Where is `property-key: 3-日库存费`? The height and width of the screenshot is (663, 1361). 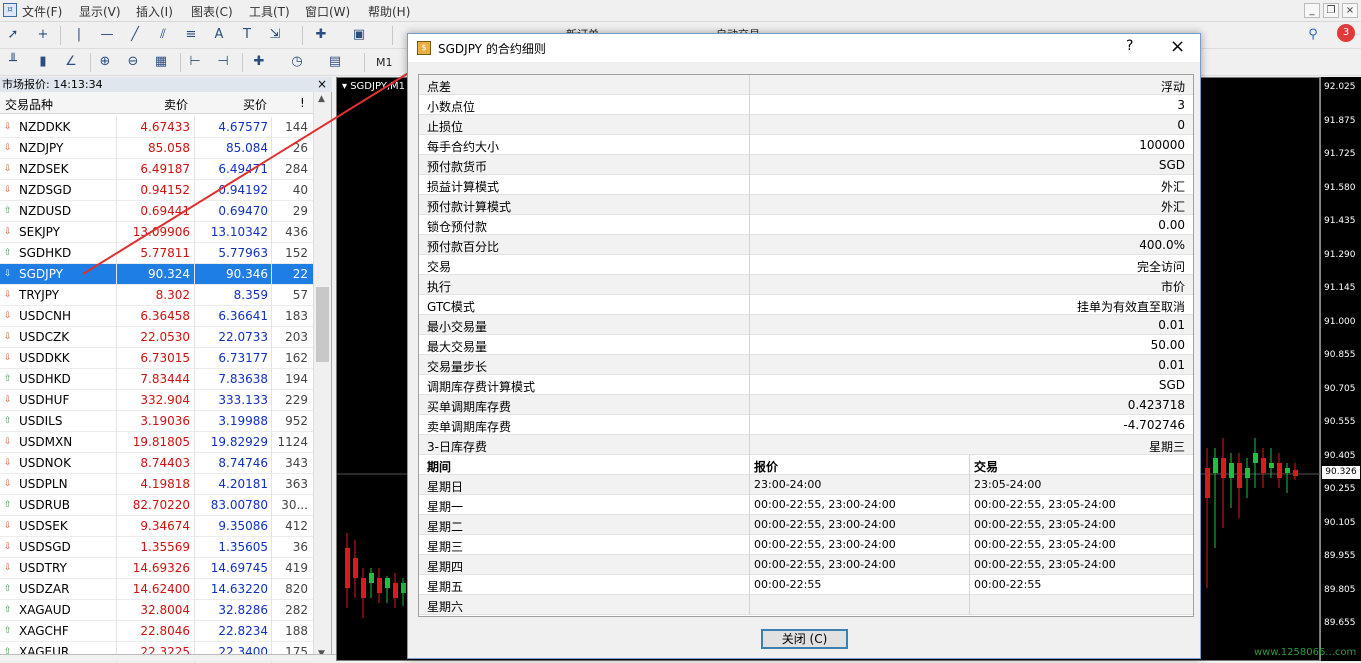 property-key: 3-日库存费 is located at coordinates (457, 447).